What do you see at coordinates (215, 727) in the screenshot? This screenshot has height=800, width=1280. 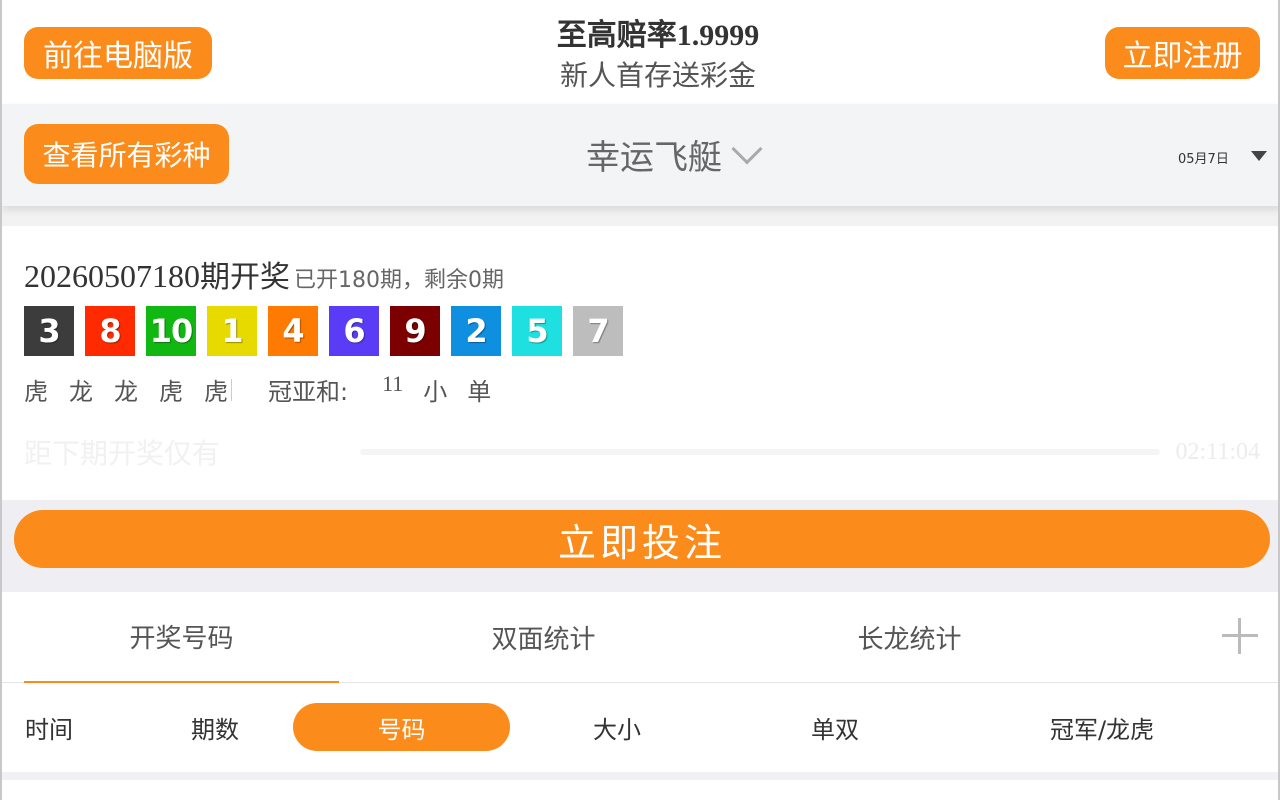 I see `filter-issue: 期数` at bounding box center [215, 727].